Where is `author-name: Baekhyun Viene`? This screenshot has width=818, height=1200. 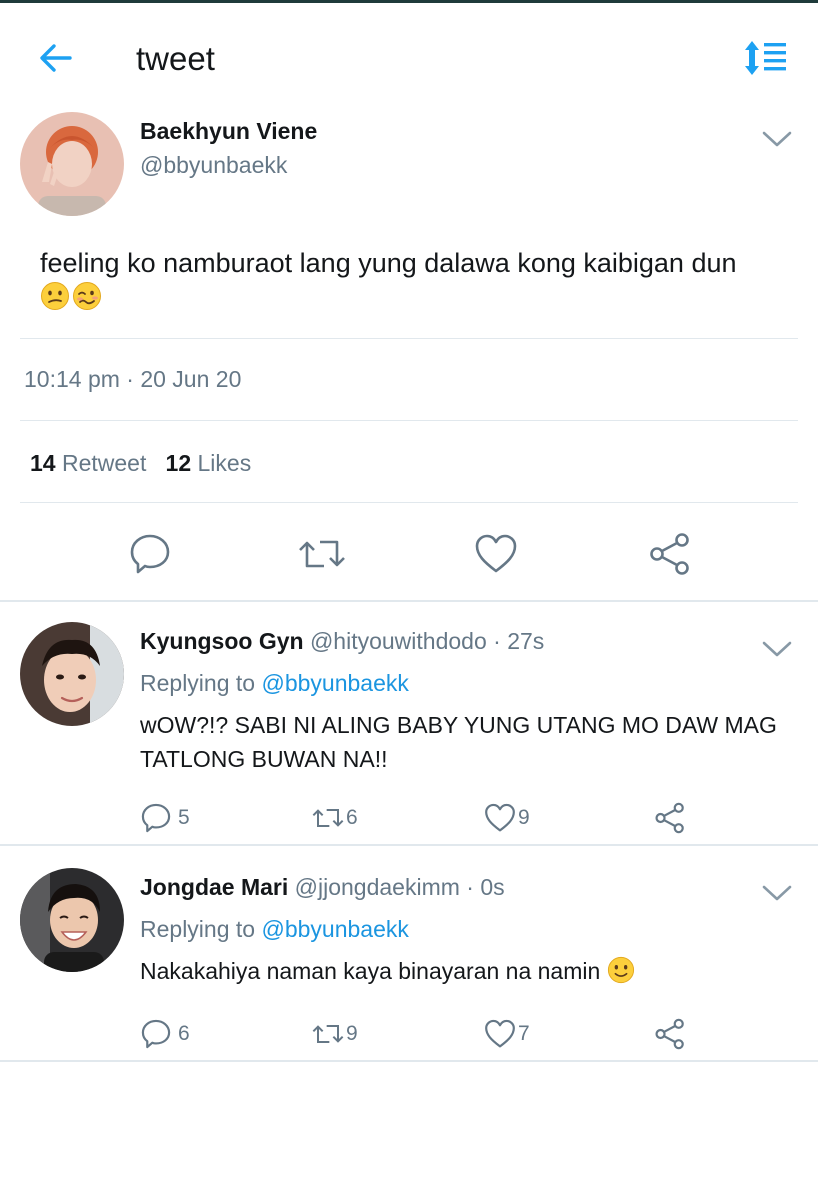
author-name: Baekhyun Viene is located at coordinates (228, 131).